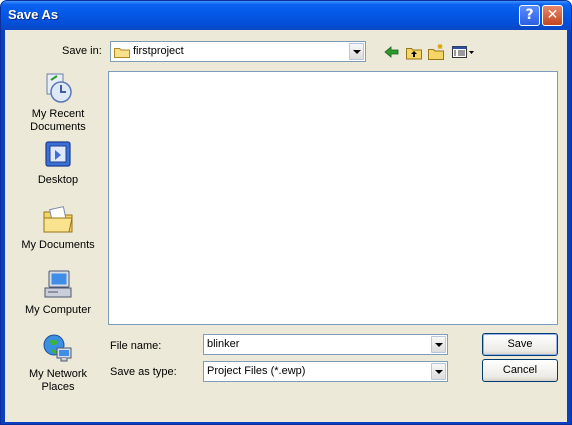 This screenshot has height=425, width=572. Describe the element at coordinates (286, 15) in the screenshot. I see `title-bar: Save As ? ✕` at that location.